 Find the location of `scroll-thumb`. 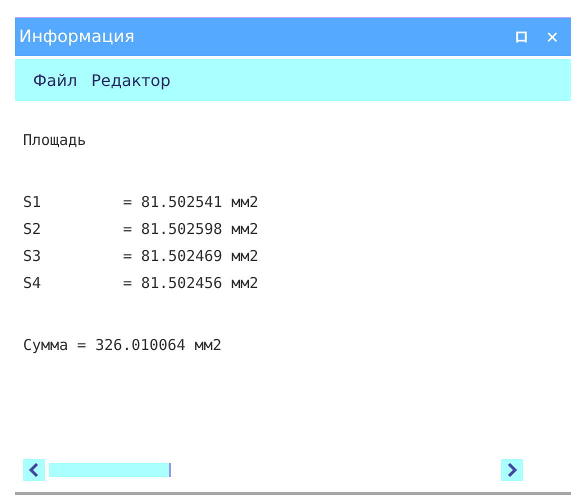

scroll-thumb is located at coordinates (110, 470).